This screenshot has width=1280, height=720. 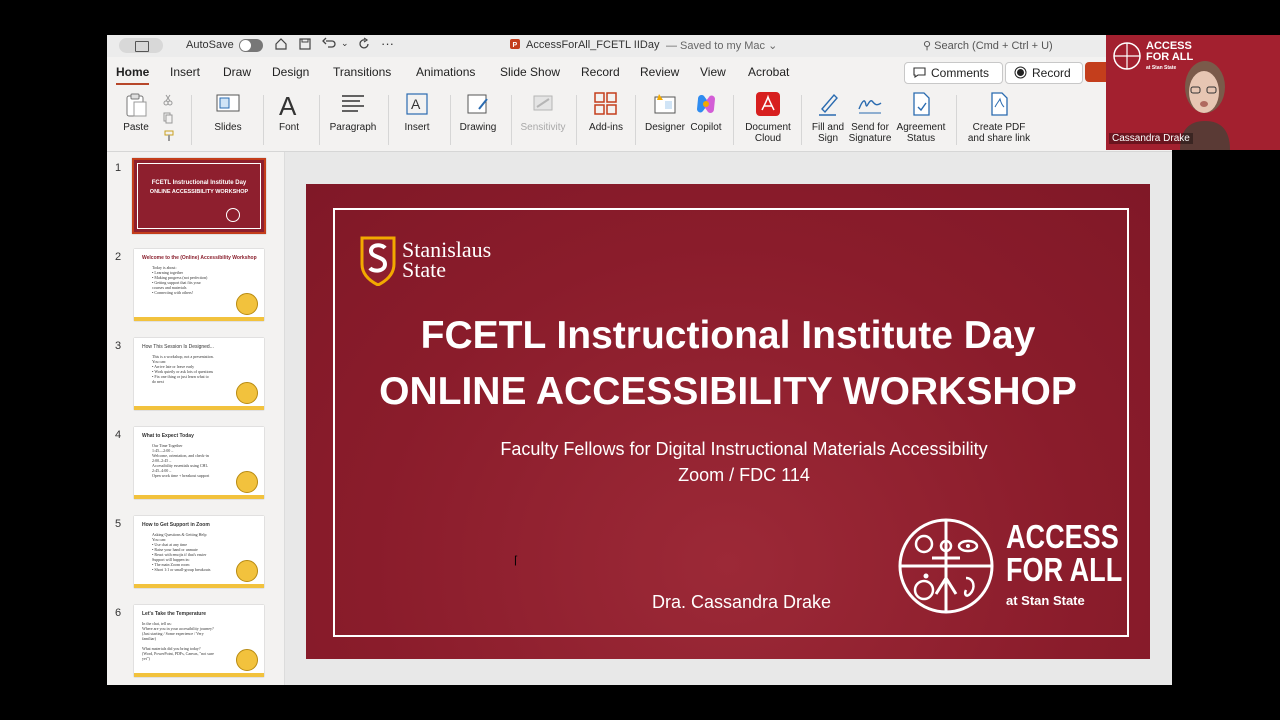 I want to click on fill-and-sign-button: Fill and Sign, so click(x=828, y=119).